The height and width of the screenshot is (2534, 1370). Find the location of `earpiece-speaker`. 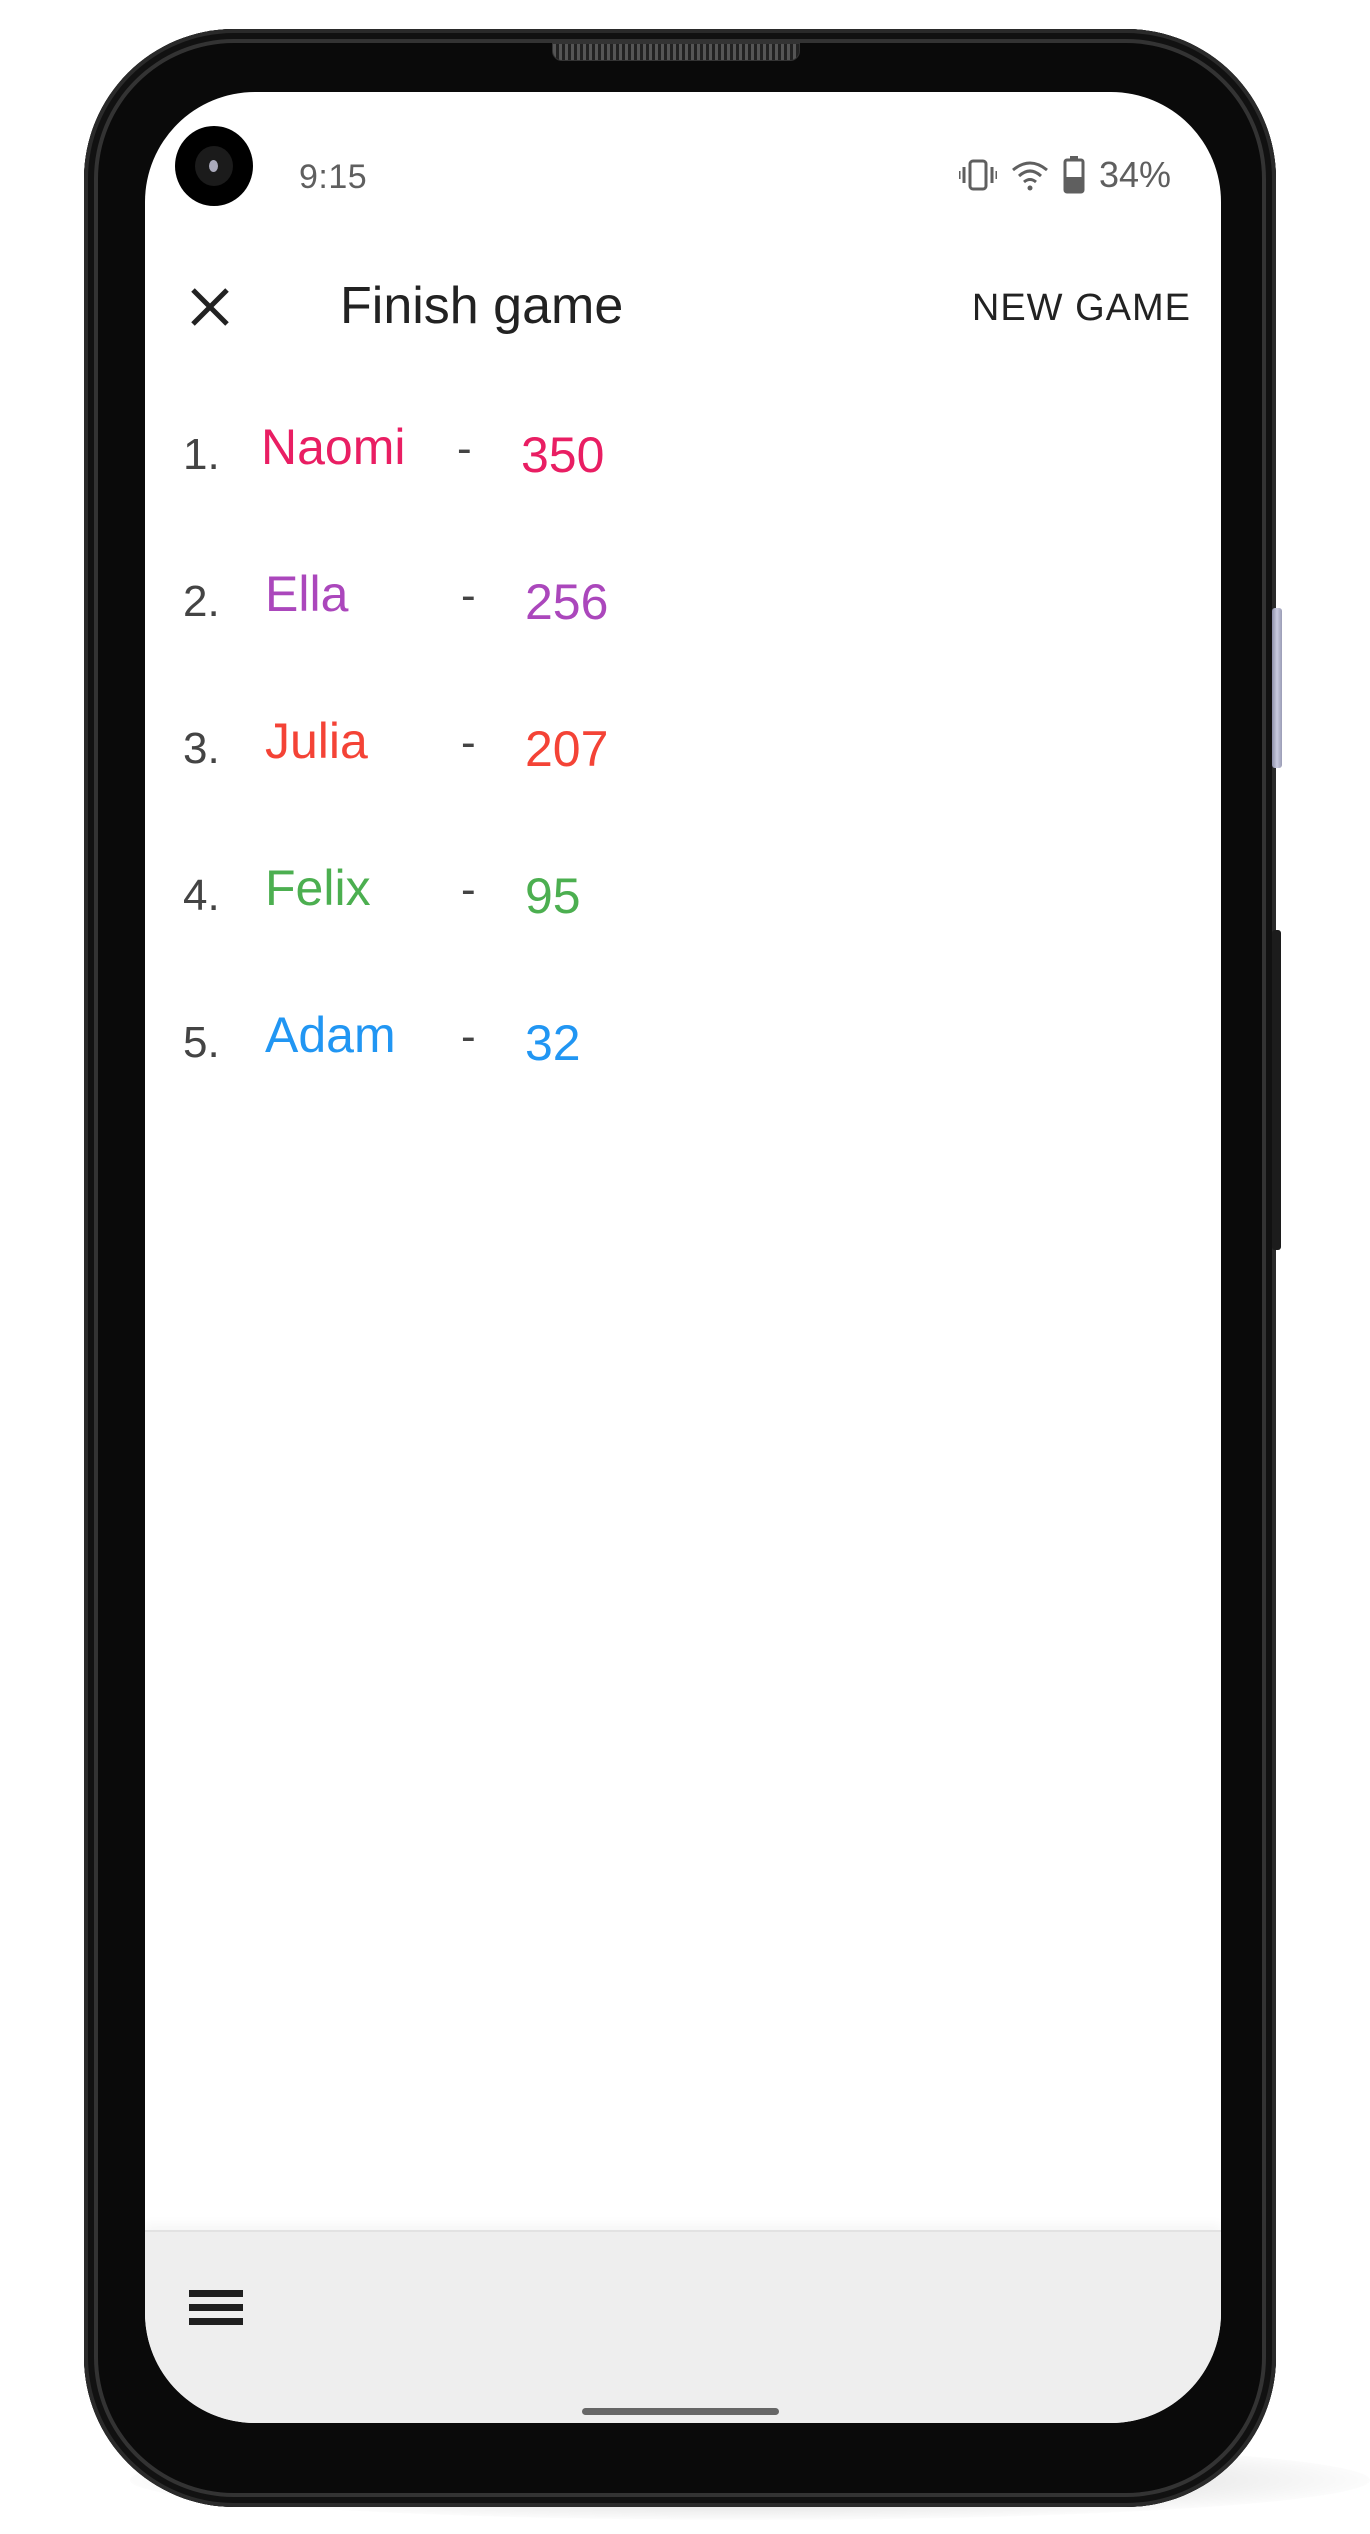

earpiece-speaker is located at coordinates (676, 52).